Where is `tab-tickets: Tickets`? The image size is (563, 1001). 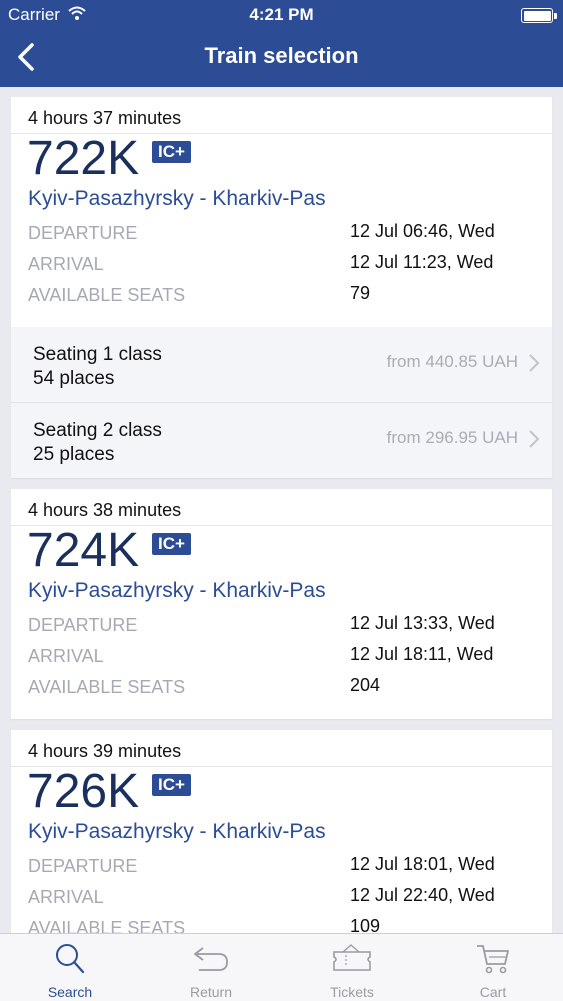
tab-tickets: Tickets is located at coordinates (352, 967).